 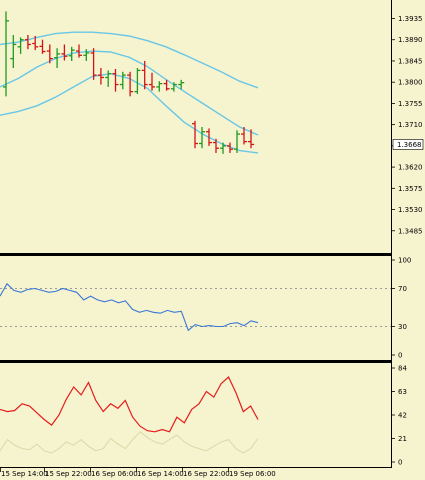 What do you see at coordinates (410, 83) in the screenshot?
I see `price-tick-label: 1.3800` at bounding box center [410, 83].